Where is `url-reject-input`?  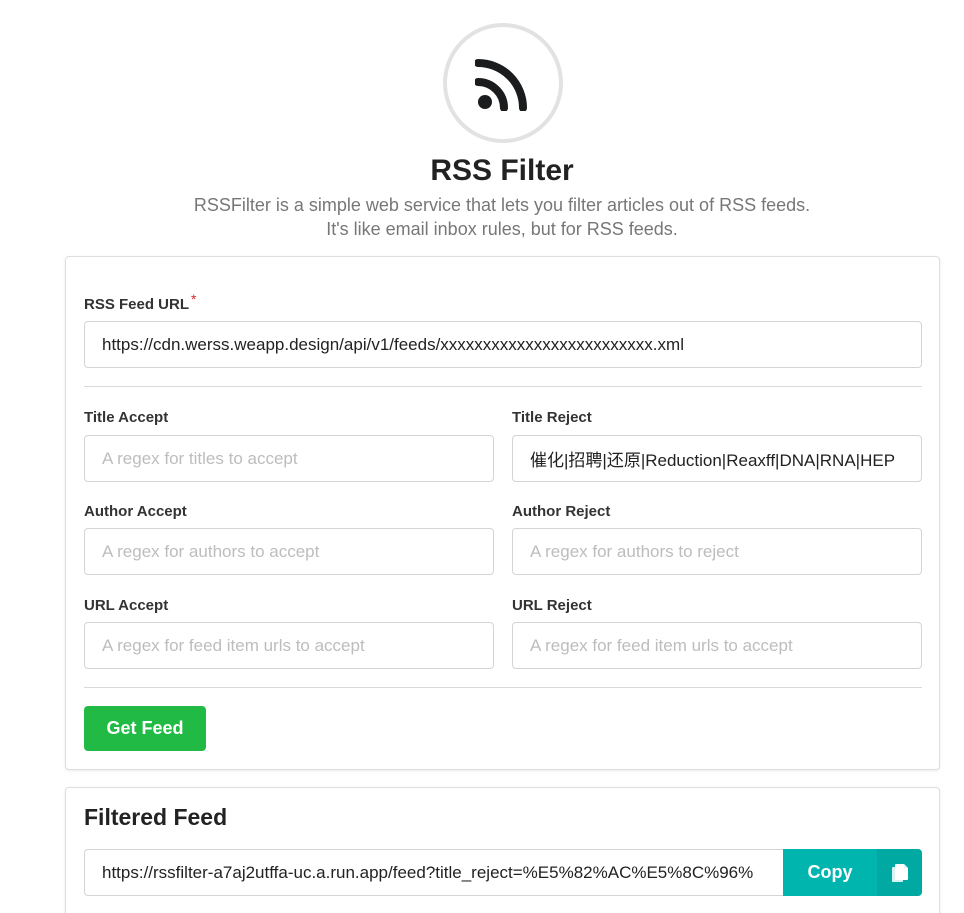
url-reject-input is located at coordinates (717, 645).